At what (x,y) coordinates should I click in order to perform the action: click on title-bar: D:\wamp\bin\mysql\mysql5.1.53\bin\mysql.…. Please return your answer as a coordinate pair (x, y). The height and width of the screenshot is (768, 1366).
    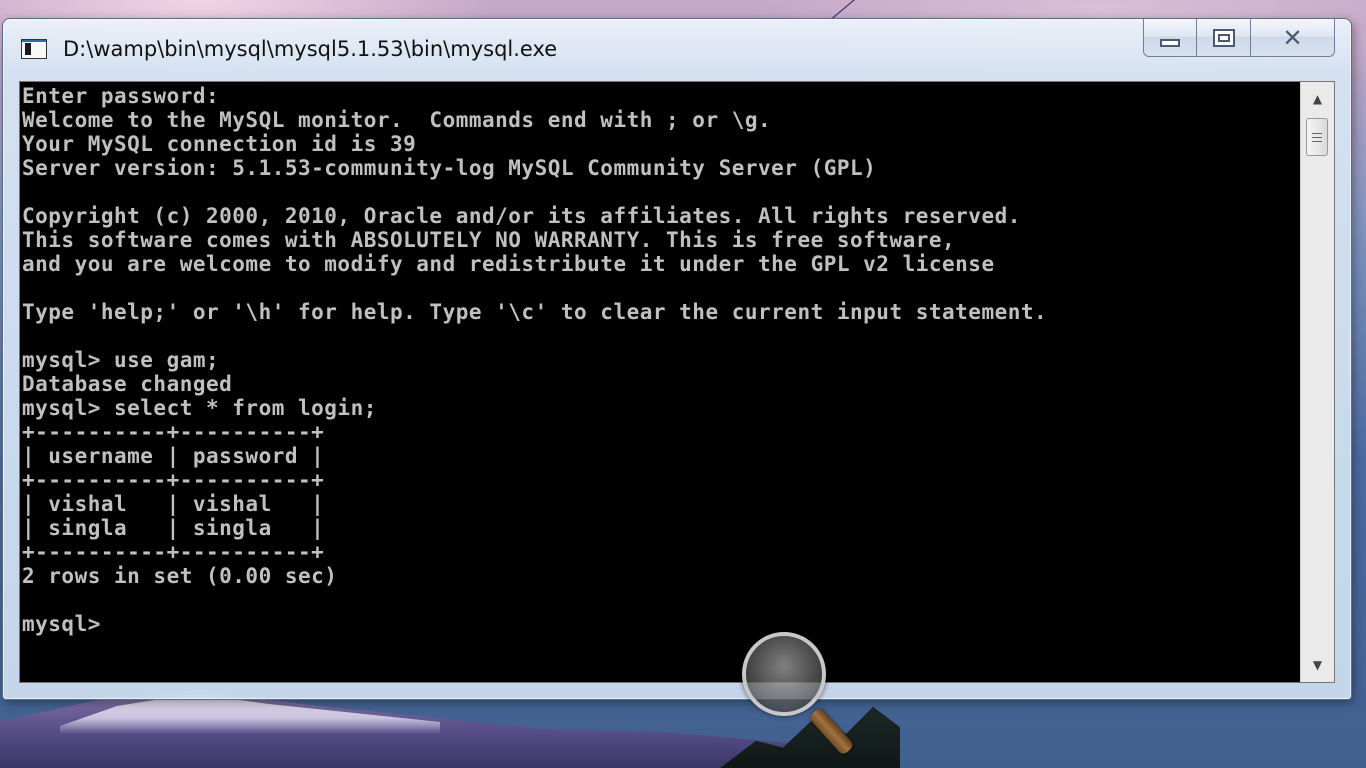
    Looking at the image, I should click on (677, 49).